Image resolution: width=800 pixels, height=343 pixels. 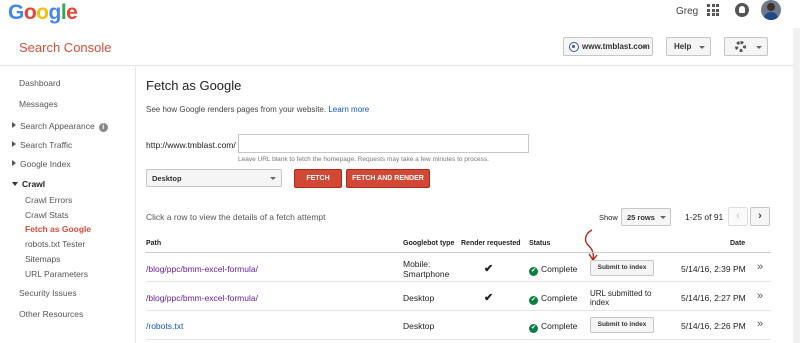 I want to click on bell-icon, so click(x=742, y=10).